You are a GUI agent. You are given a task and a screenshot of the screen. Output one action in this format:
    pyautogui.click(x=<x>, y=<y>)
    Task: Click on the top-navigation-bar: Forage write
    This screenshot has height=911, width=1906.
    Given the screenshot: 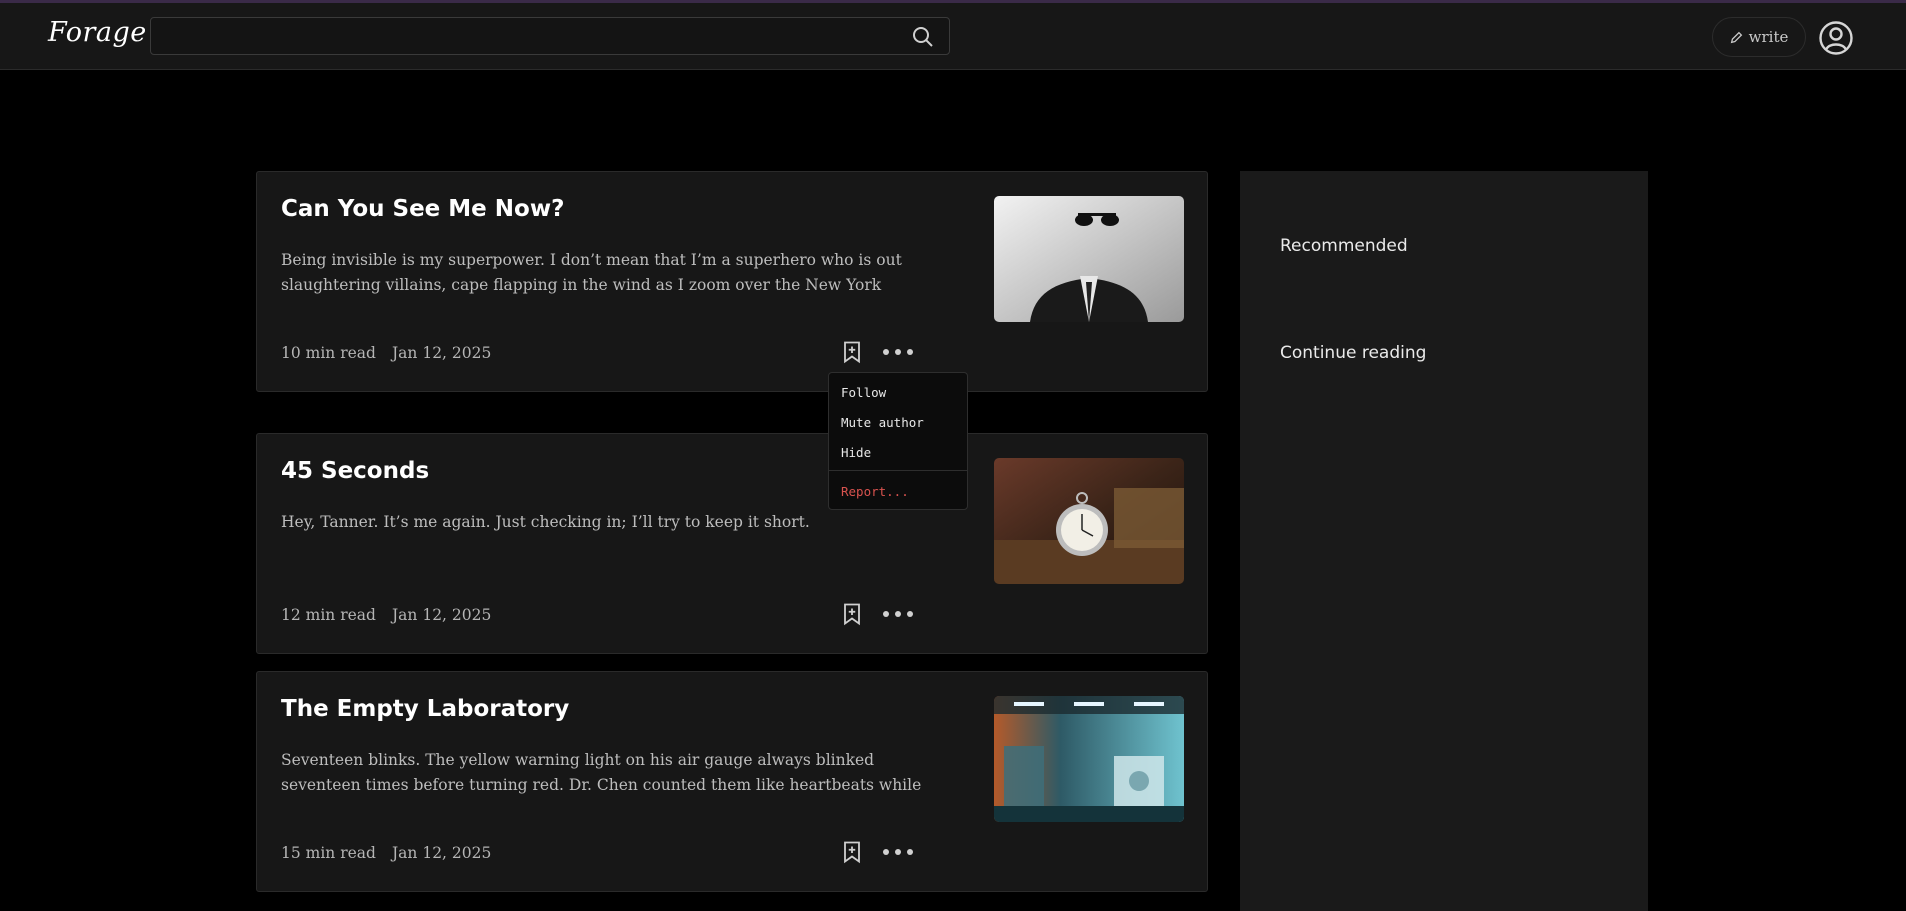 What is the action you would take?
    pyautogui.click(x=953, y=35)
    